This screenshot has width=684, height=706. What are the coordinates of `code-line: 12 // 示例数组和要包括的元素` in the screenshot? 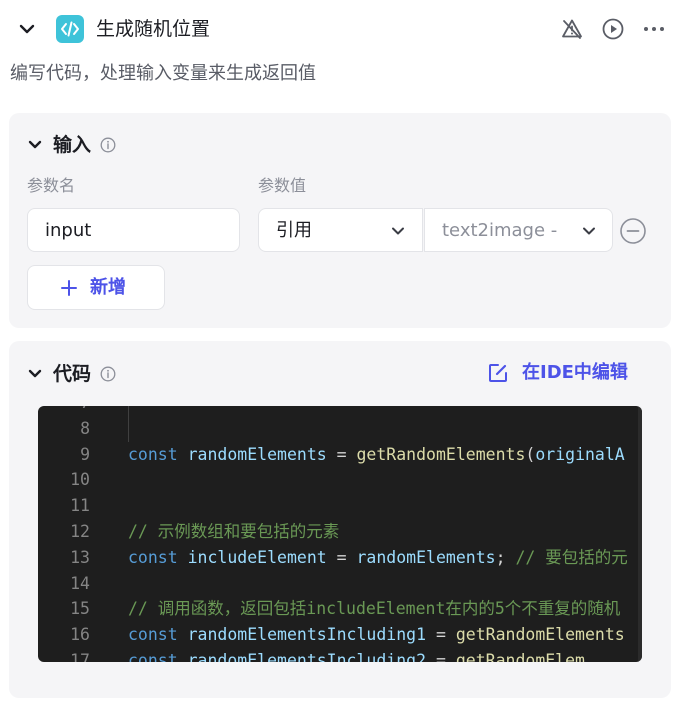 It's located at (340, 532).